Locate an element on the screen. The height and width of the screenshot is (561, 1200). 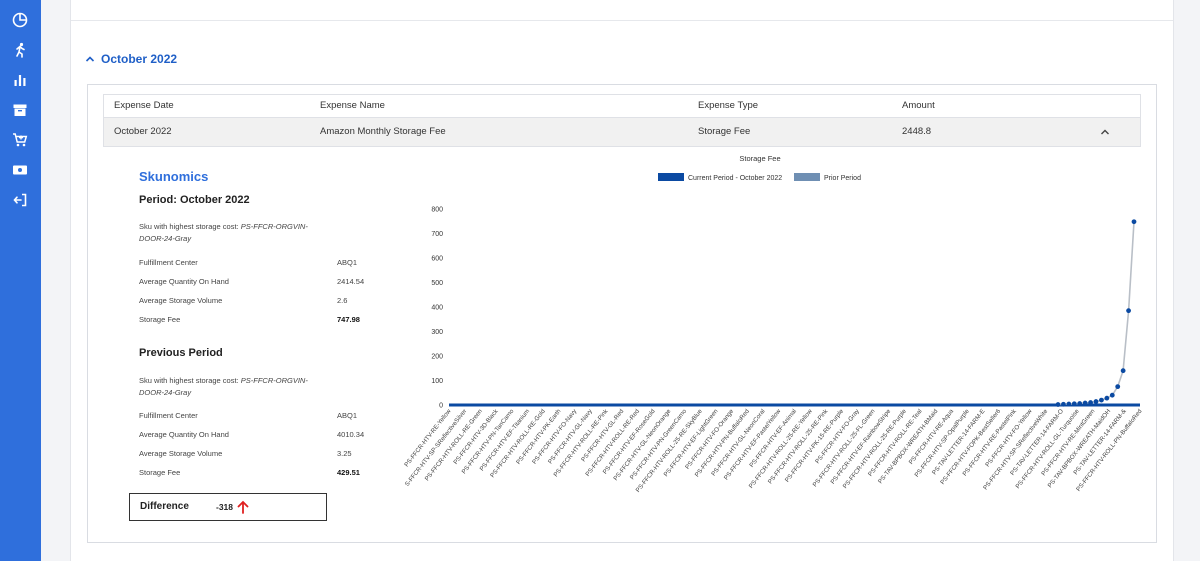
y-tick-label: 500 is located at coordinates (437, 283).